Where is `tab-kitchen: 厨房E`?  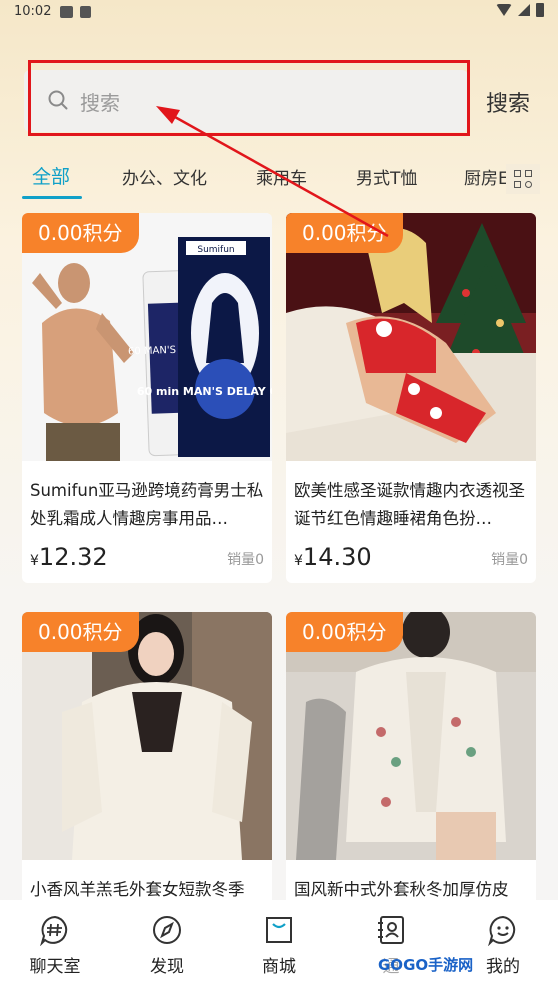 tab-kitchen: 厨房E is located at coordinates (486, 176).